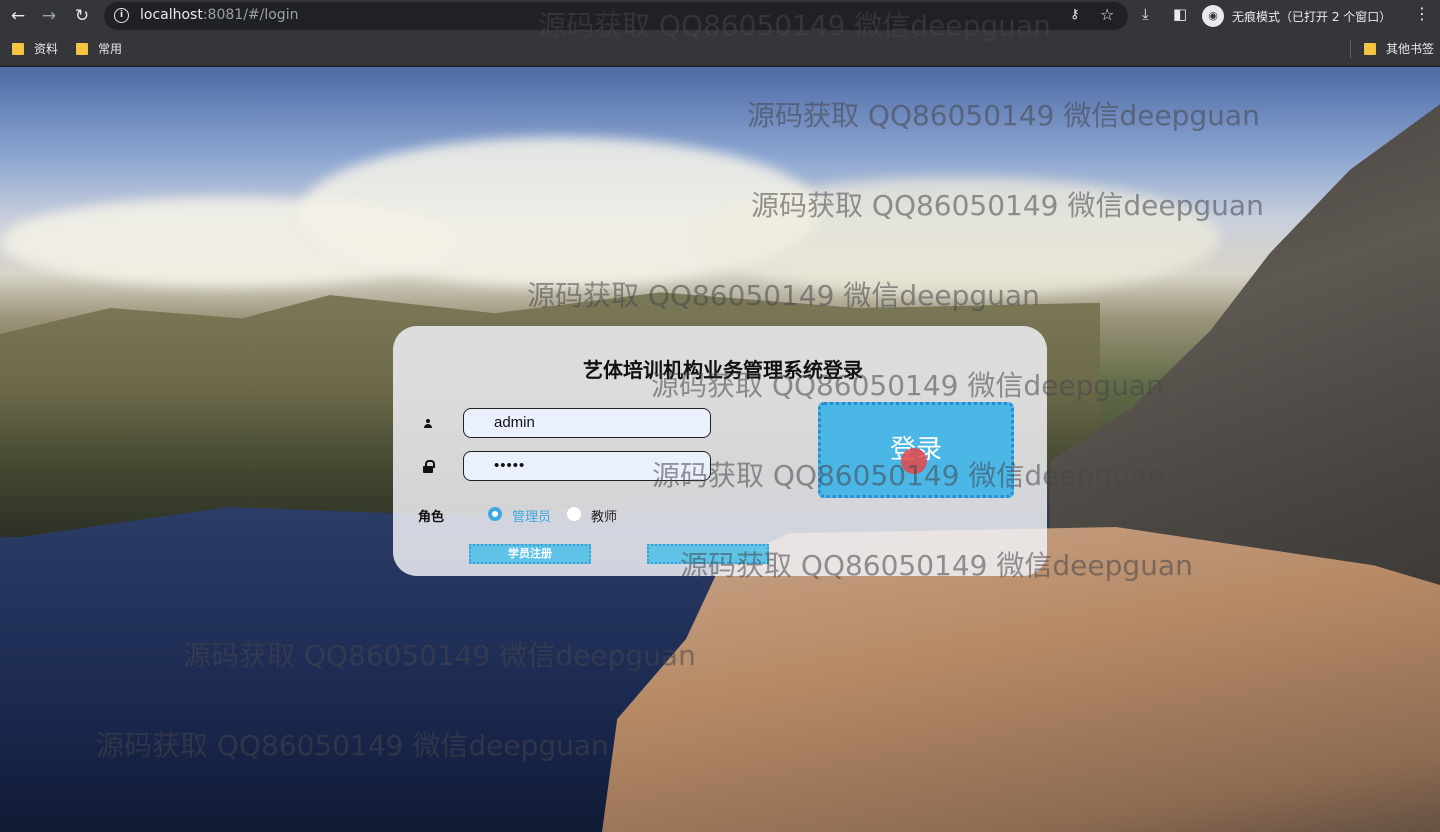  I want to click on second-button, so click(708, 554).